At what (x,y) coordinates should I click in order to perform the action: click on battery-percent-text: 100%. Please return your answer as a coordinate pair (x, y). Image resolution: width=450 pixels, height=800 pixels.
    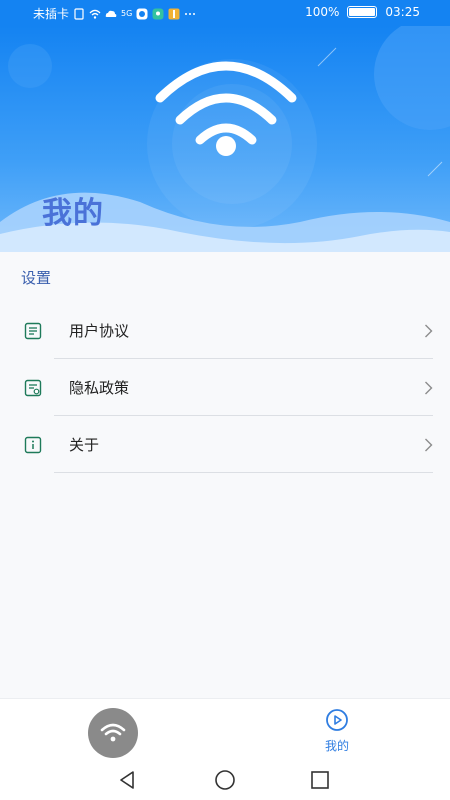
    Looking at the image, I should click on (322, 12).